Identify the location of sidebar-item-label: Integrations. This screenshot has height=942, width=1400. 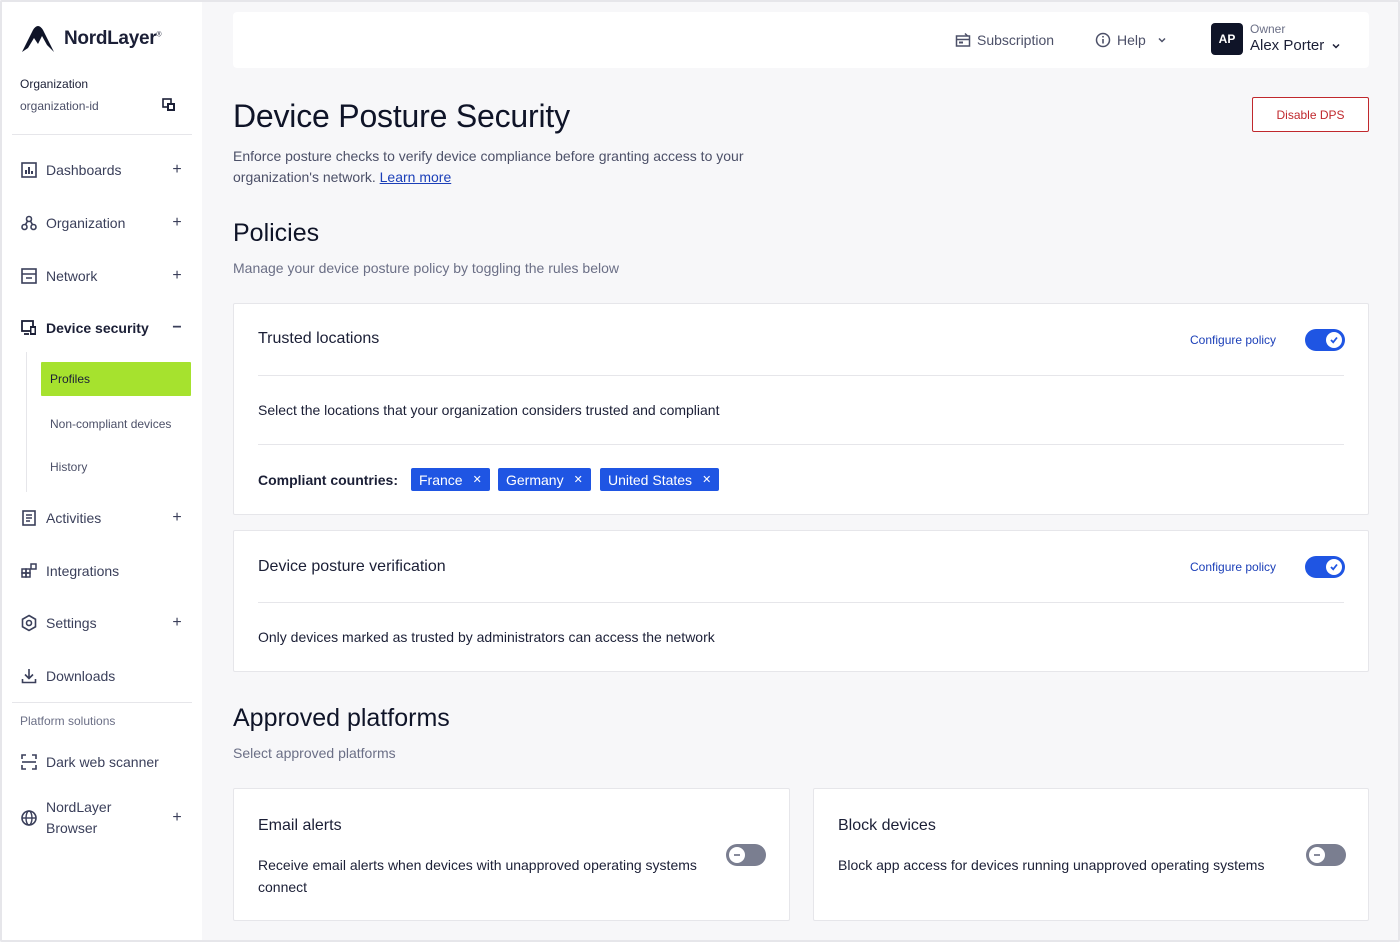
(83, 571).